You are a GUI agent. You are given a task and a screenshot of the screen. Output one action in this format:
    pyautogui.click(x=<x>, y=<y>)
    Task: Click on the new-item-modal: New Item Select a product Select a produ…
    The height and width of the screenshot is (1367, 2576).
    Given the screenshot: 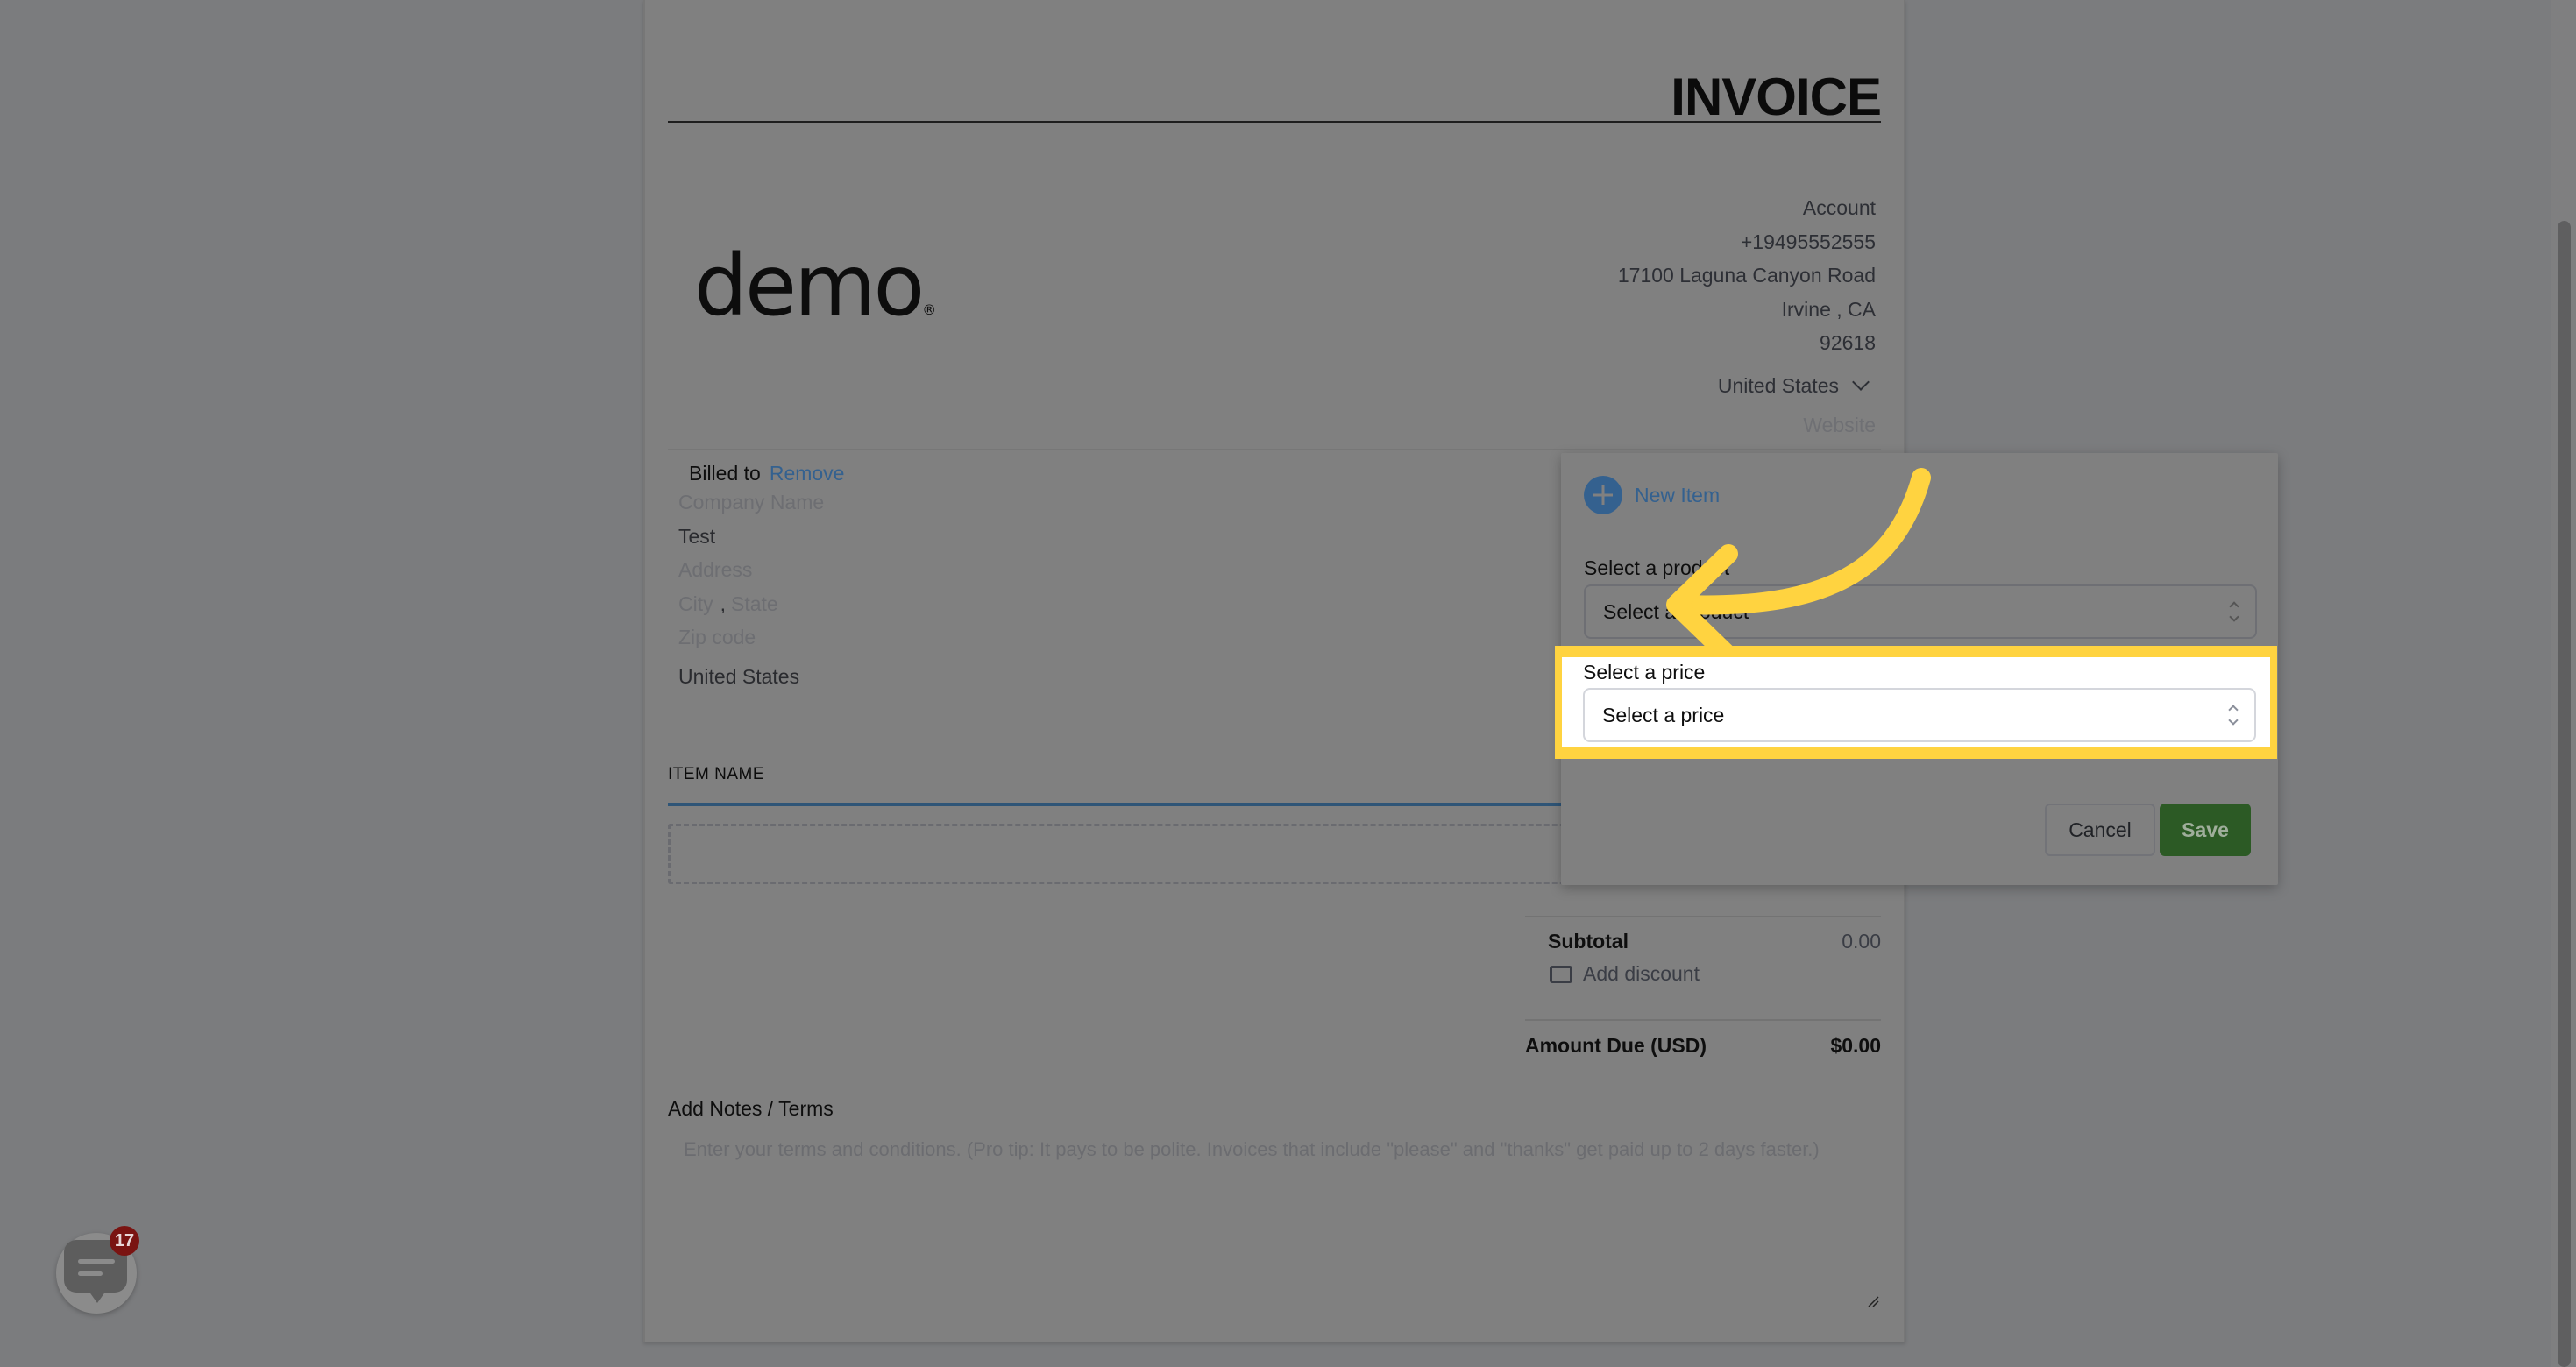 What is the action you would take?
    pyautogui.click(x=1916, y=669)
    